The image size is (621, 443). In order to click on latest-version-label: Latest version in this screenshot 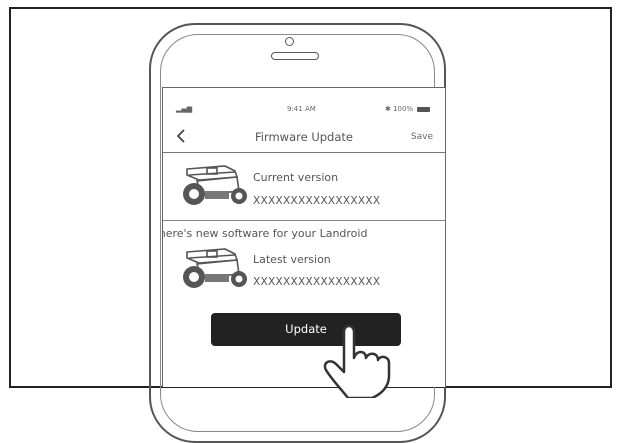, I will do `click(292, 259)`.